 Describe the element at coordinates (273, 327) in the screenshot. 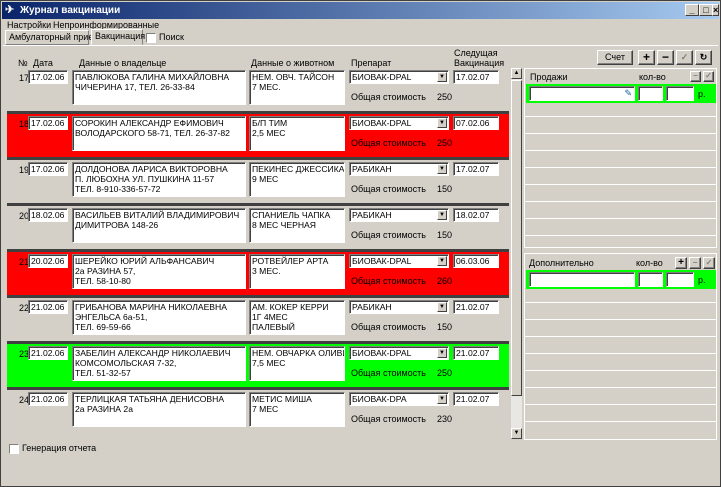

I see `animal-line: ПАЛЕВЫЙ` at that location.